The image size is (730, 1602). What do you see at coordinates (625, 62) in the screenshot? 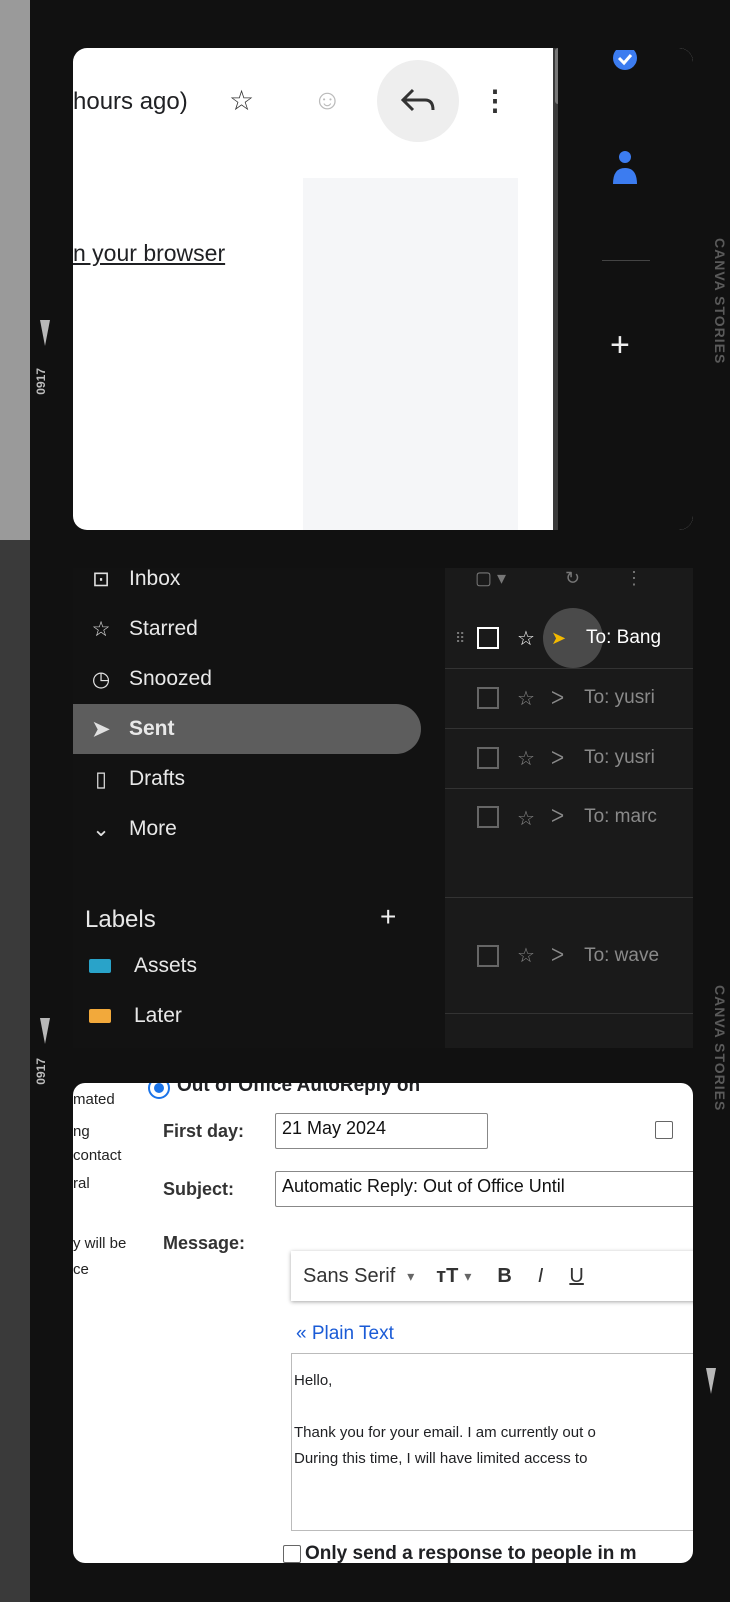
I see `tasks-icon` at bounding box center [625, 62].